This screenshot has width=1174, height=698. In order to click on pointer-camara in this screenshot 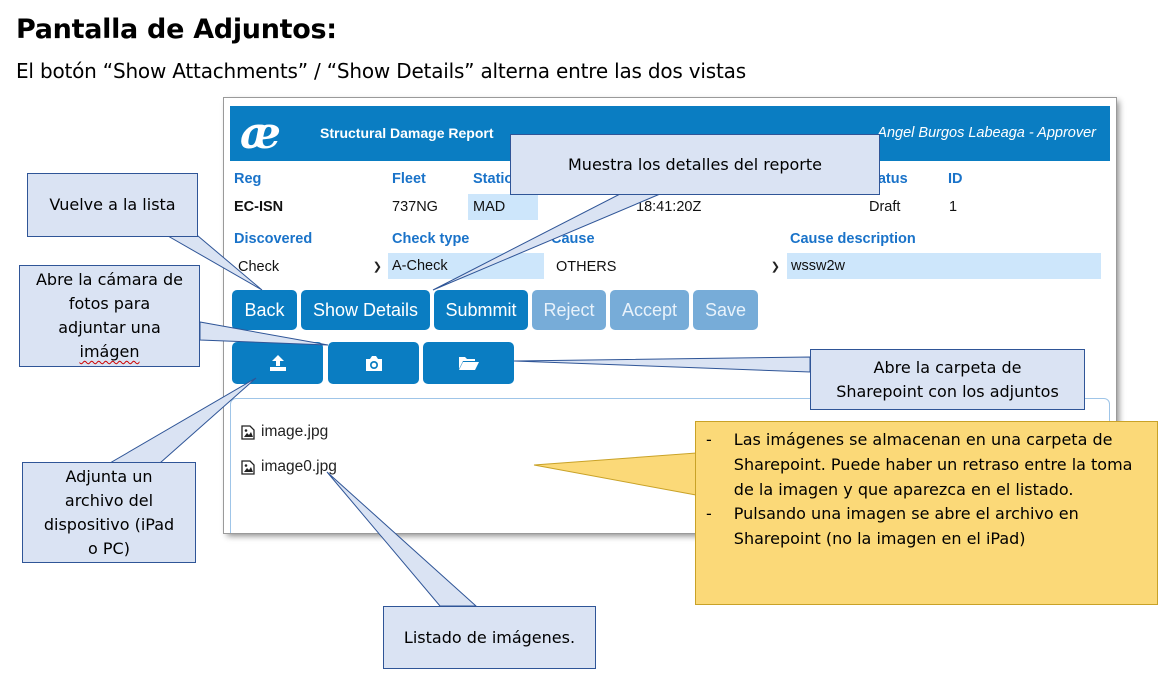, I will do `click(264, 333)`.